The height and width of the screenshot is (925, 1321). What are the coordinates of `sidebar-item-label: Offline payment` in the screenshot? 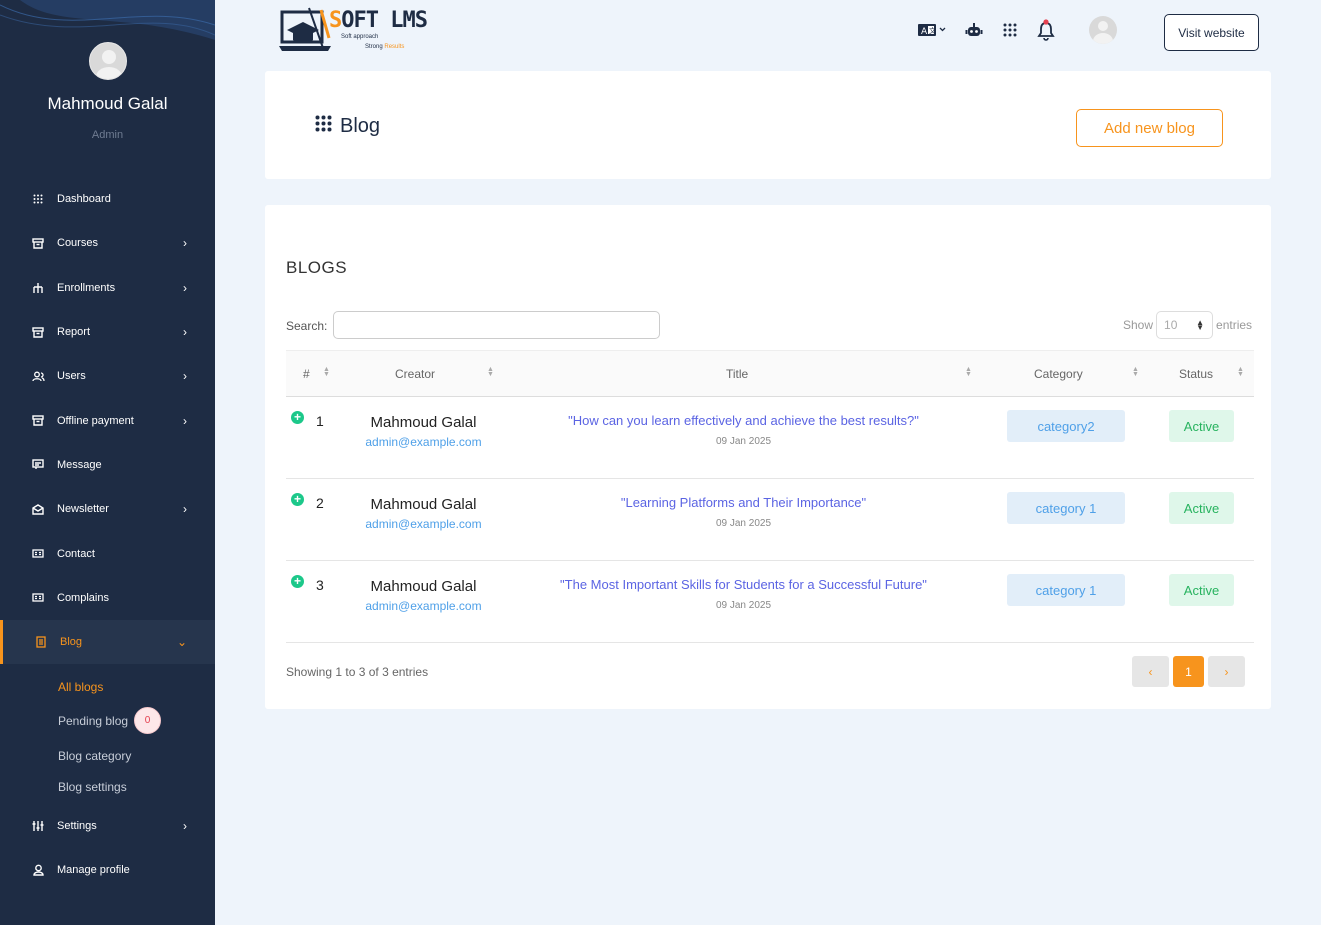 It's located at (95, 420).